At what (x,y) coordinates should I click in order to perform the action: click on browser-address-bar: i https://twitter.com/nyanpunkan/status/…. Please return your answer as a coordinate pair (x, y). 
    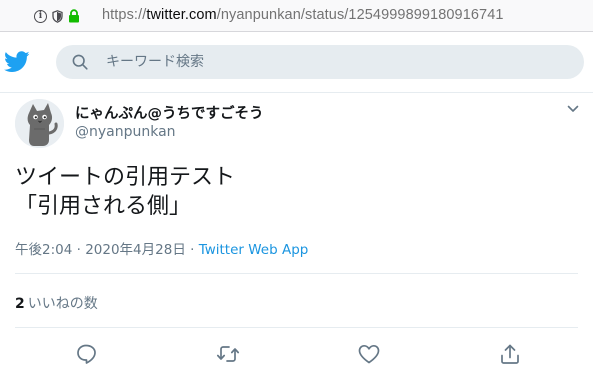
    Looking at the image, I should click on (296, 16).